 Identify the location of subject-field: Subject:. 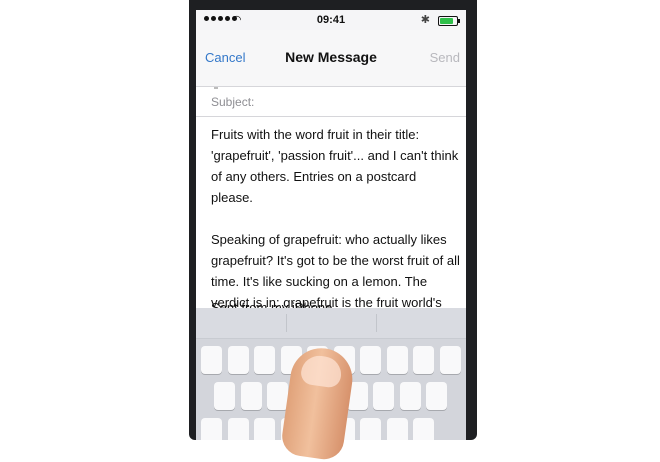
(331, 101).